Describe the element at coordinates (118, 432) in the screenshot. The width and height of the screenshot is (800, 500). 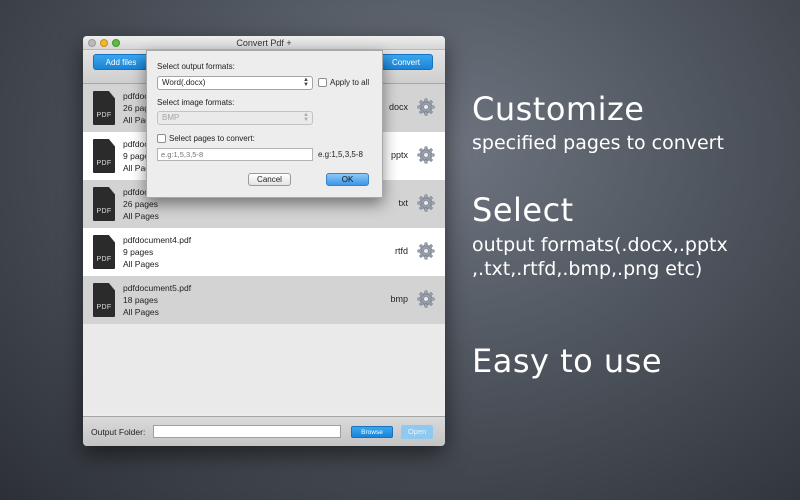
I see `output-folder-label: Output Folder:` at that location.